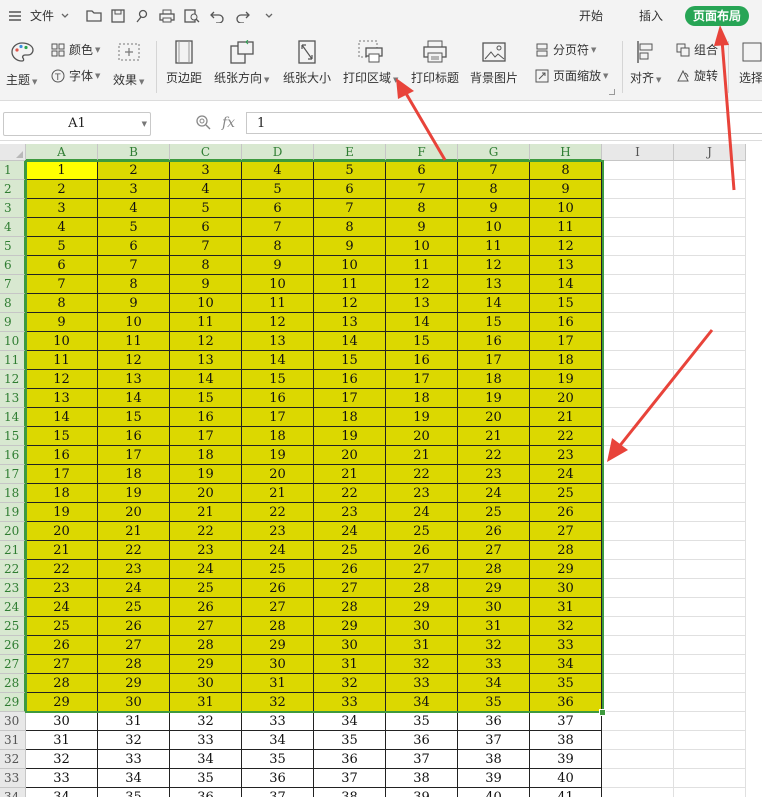 Image resolution: width=762 pixels, height=797 pixels. I want to click on table-cell: 24, so click(206, 569).